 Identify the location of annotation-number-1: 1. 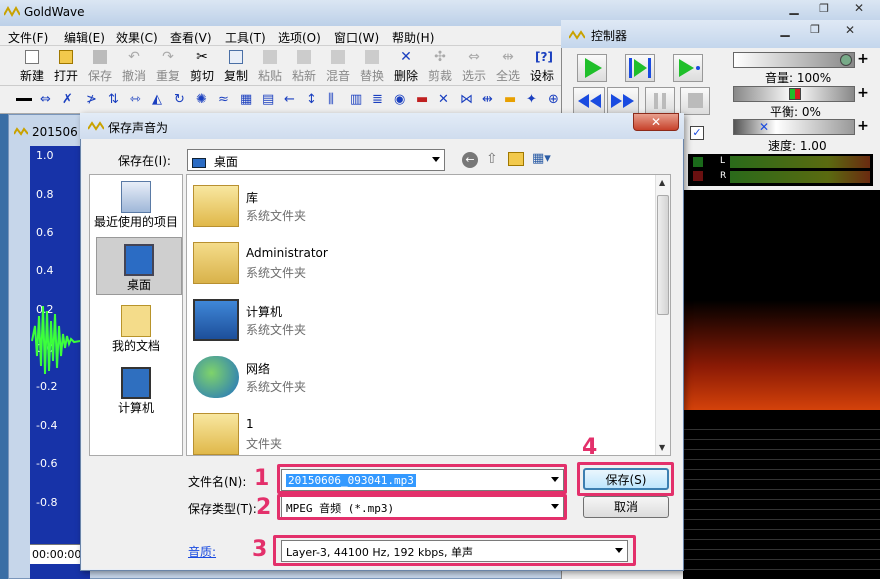
(262, 478).